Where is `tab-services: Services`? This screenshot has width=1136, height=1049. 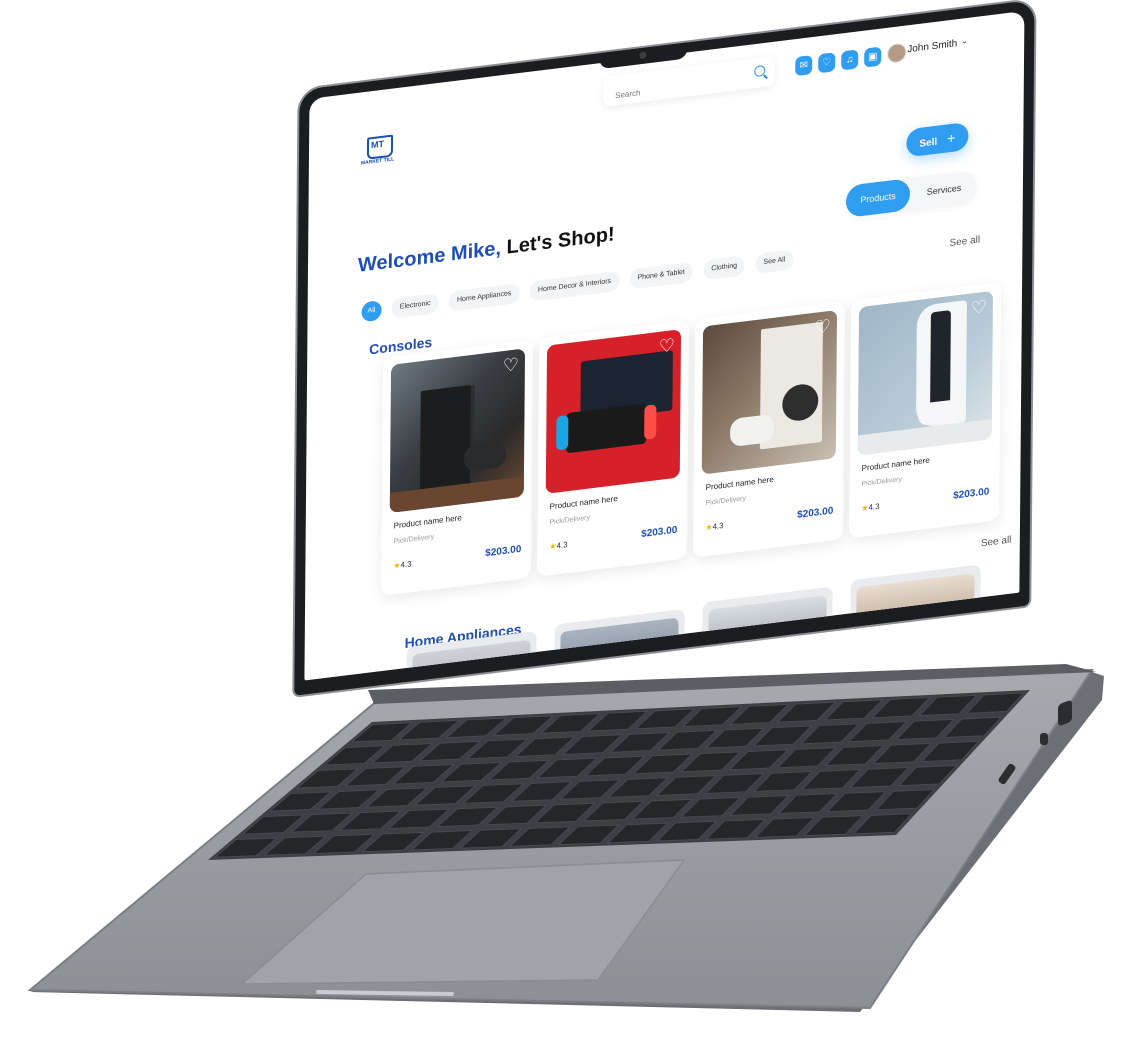
tab-services: Services is located at coordinates (944, 190).